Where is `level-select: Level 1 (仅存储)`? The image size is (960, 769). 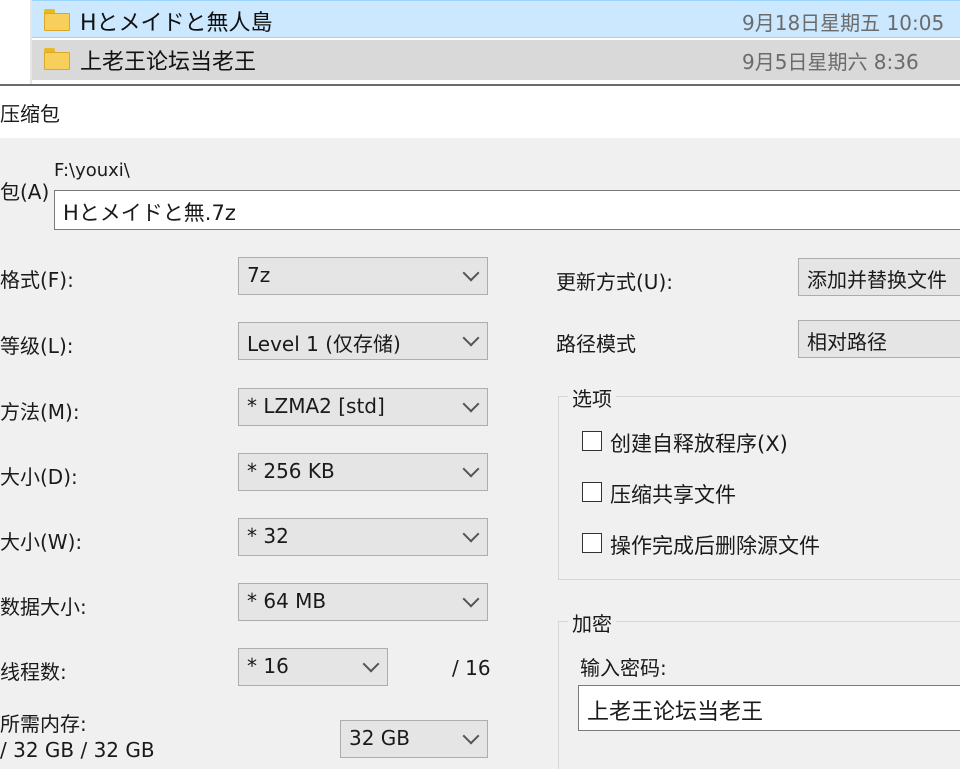
level-select: Level 1 (仅存储) is located at coordinates (363, 341).